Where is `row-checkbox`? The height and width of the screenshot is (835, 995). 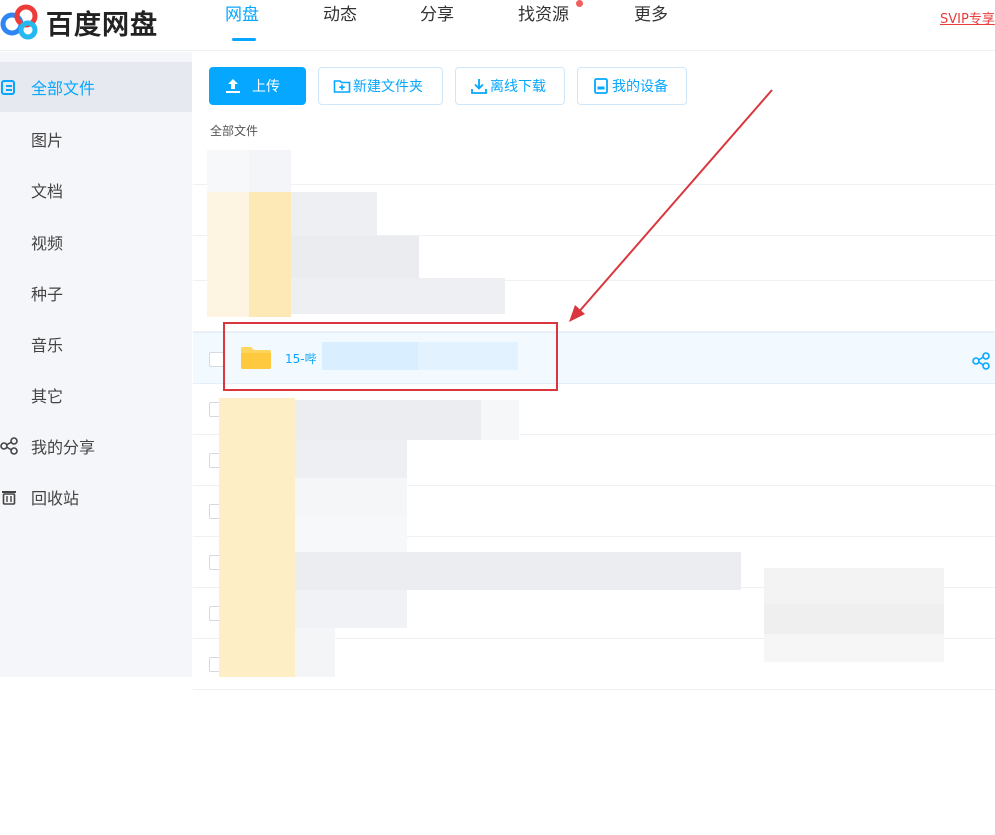 row-checkbox is located at coordinates (216, 359).